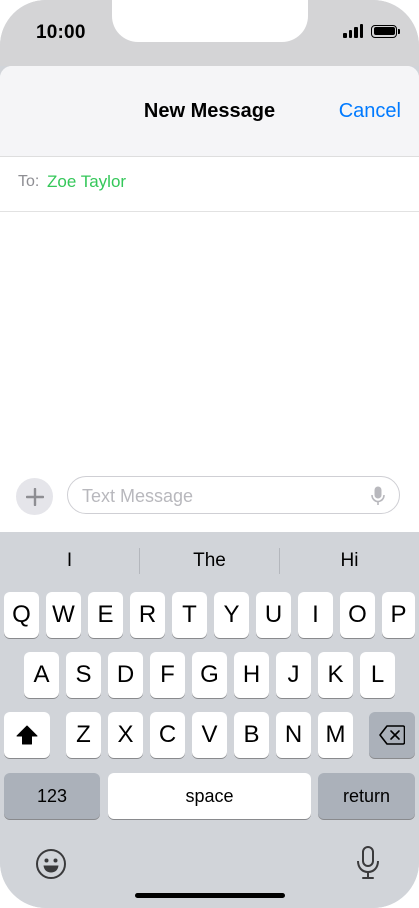 Image resolution: width=419 pixels, height=908 pixels. I want to click on key-w: W, so click(63, 615).